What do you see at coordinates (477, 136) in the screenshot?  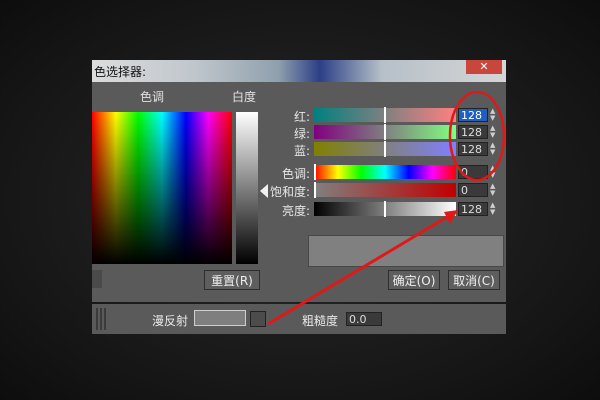 I see `highlight-ellipse` at bounding box center [477, 136].